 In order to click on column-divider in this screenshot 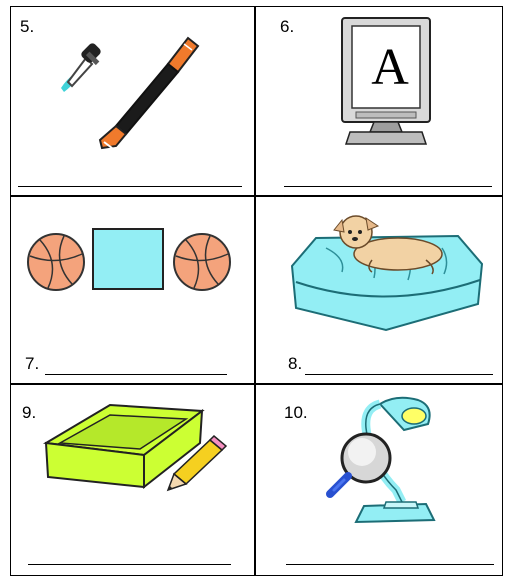, I will do `click(255, 291)`.